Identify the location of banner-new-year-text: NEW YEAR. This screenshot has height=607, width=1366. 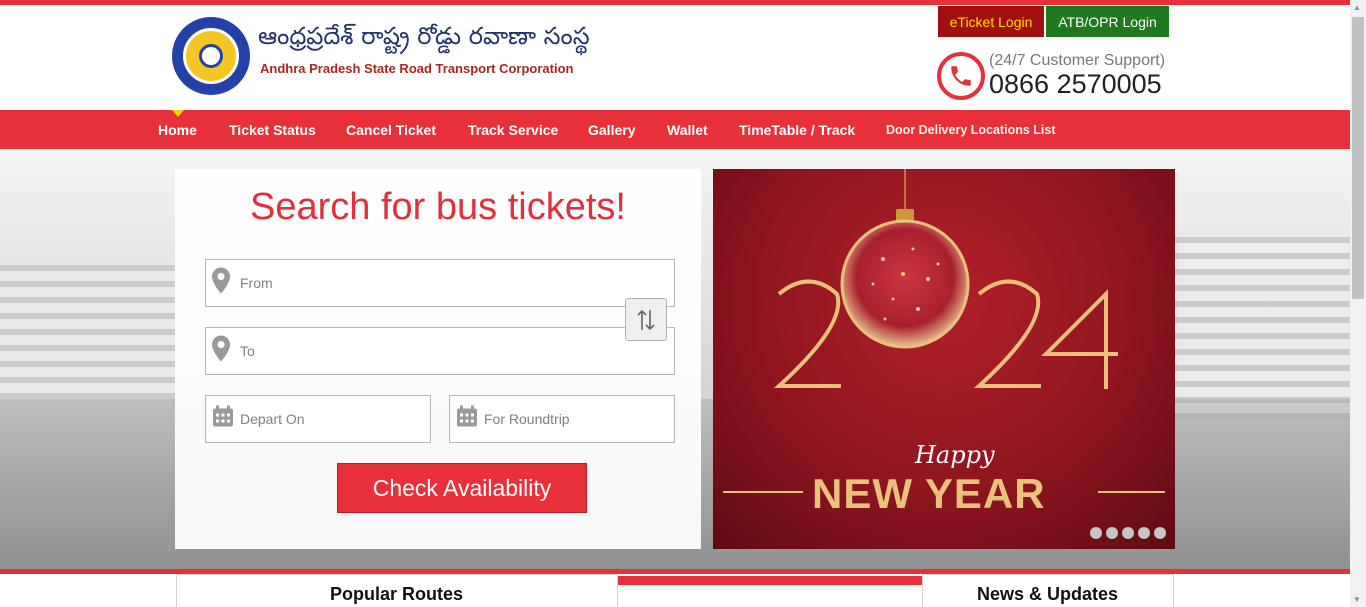
(929, 493).